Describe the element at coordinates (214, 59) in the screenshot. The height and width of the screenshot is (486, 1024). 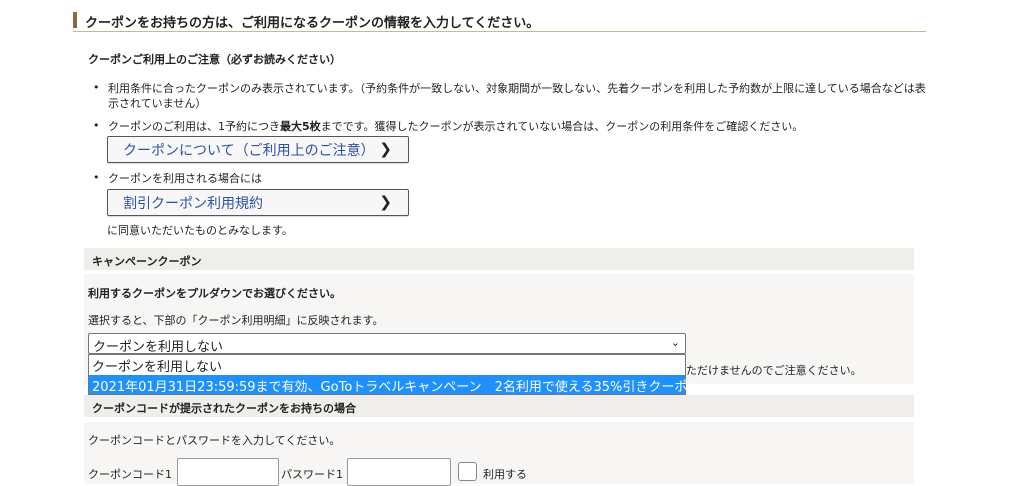
I see `notice-heading: クーポンご利用上のご注意（必ずお読みください）` at that location.